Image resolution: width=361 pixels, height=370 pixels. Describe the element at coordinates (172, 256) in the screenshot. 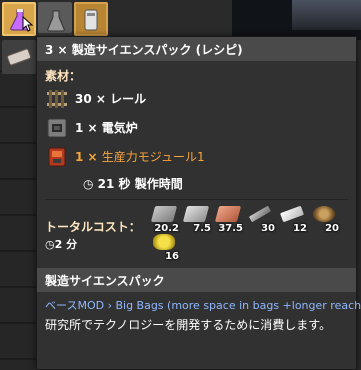

I see `cost-value: 16` at that location.